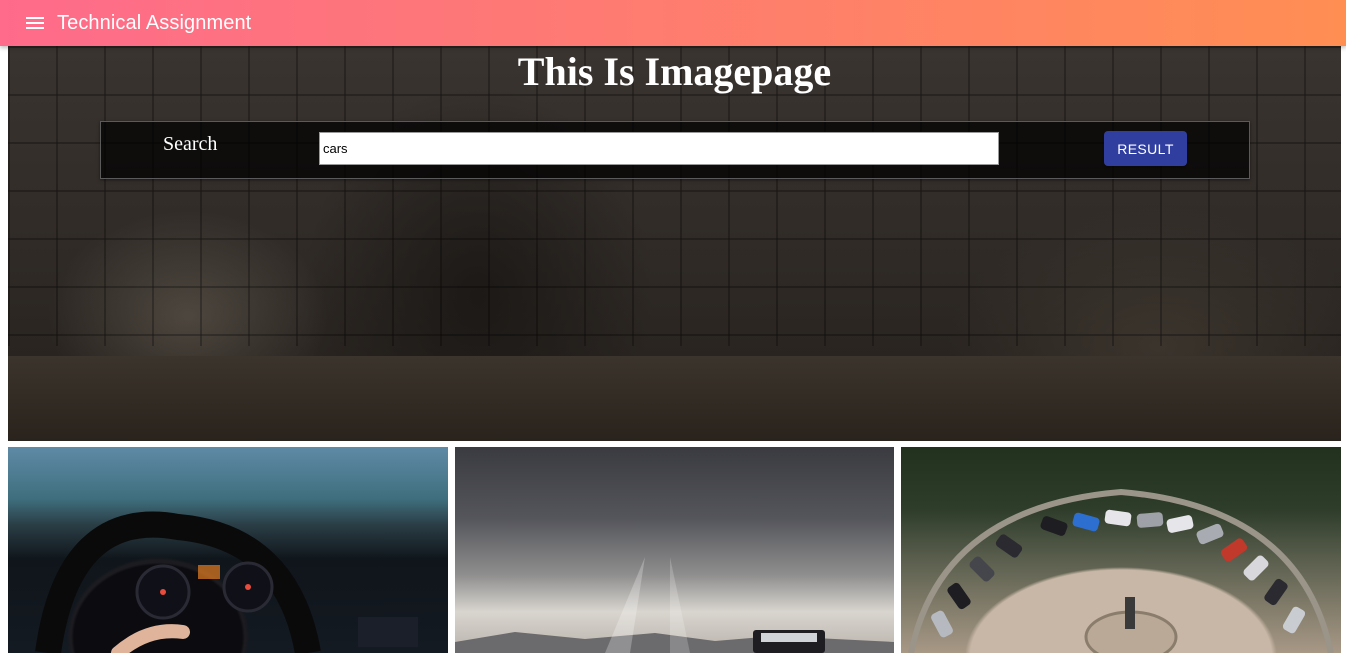  I want to click on search-panel: Search RESULT, so click(675, 150).